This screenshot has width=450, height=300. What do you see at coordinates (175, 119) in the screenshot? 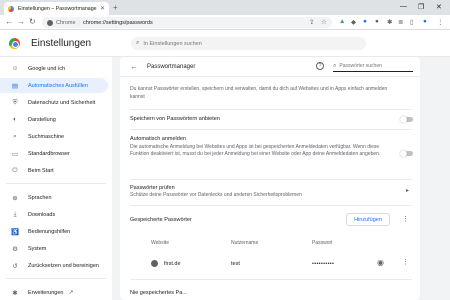
I see `save-offer-label: Speichern von Passwörtern anbieten` at bounding box center [175, 119].